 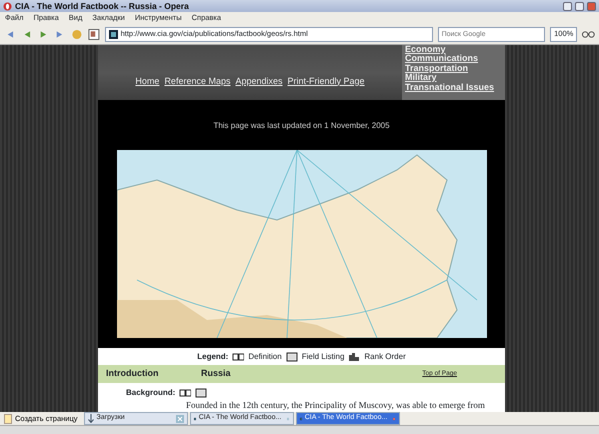 I want to click on side-link: Military, so click(x=455, y=77).